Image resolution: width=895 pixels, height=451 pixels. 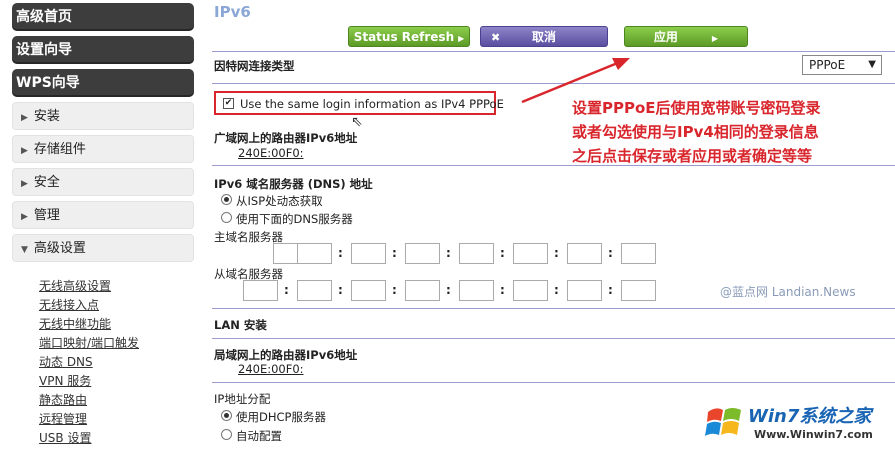 I want to click on nav-setup-wizard: 设置向导, so click(x=103, y=50).